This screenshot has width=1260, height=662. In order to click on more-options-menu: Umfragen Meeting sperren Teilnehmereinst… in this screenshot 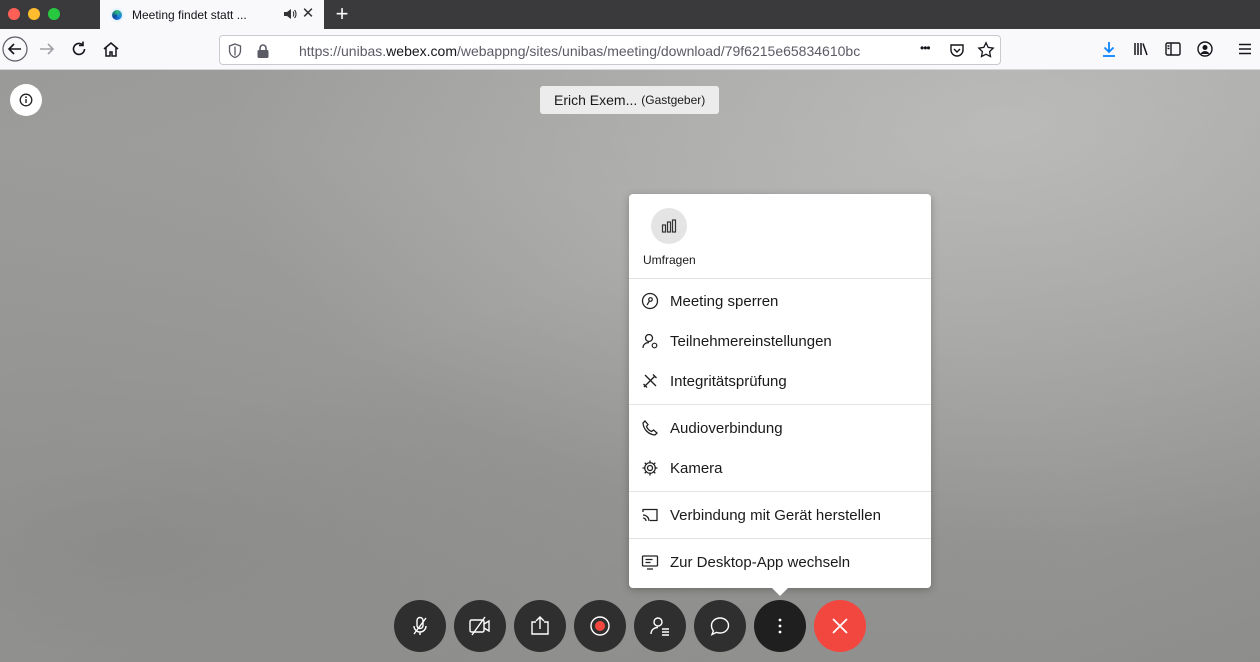, I will do `click(780, 395)`.